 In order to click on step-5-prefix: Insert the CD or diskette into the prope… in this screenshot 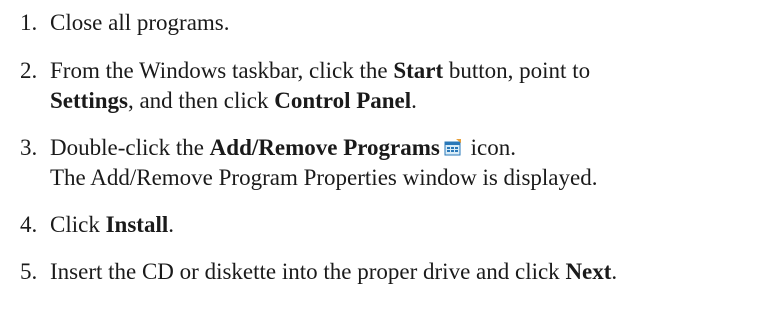, I will do `click(308, 271)`.